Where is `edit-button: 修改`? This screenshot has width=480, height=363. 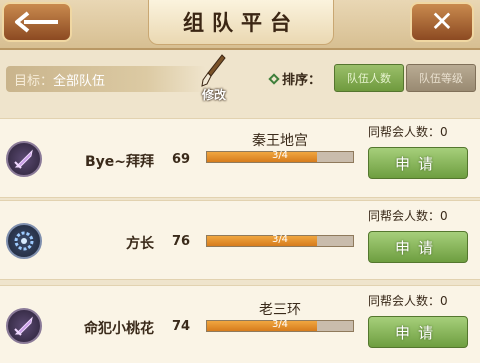
edit-button: 修改 is located at coordinates (214, 80).